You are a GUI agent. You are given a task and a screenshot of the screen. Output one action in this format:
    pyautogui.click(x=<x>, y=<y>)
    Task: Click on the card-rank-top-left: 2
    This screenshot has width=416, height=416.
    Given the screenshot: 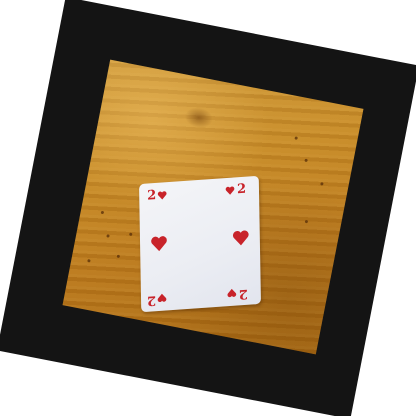 What is the action you would take?
    pyautogui.click(x=152, y=195)
    